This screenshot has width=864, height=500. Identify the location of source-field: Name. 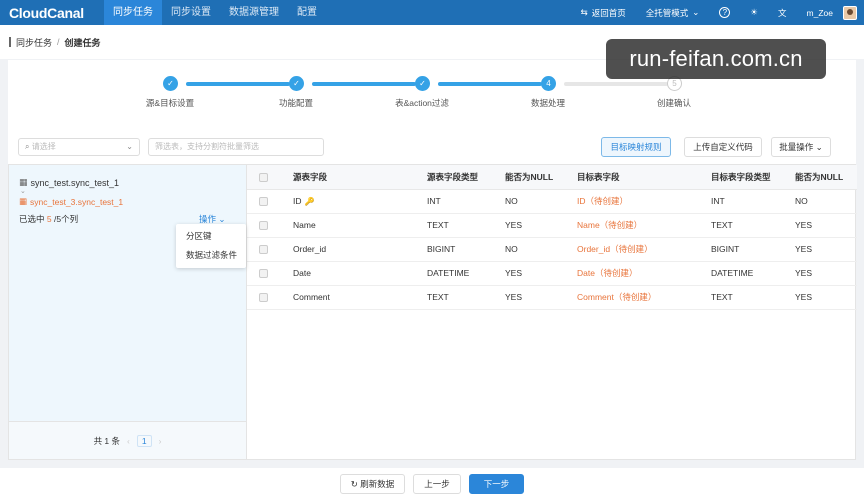
(360, 225).